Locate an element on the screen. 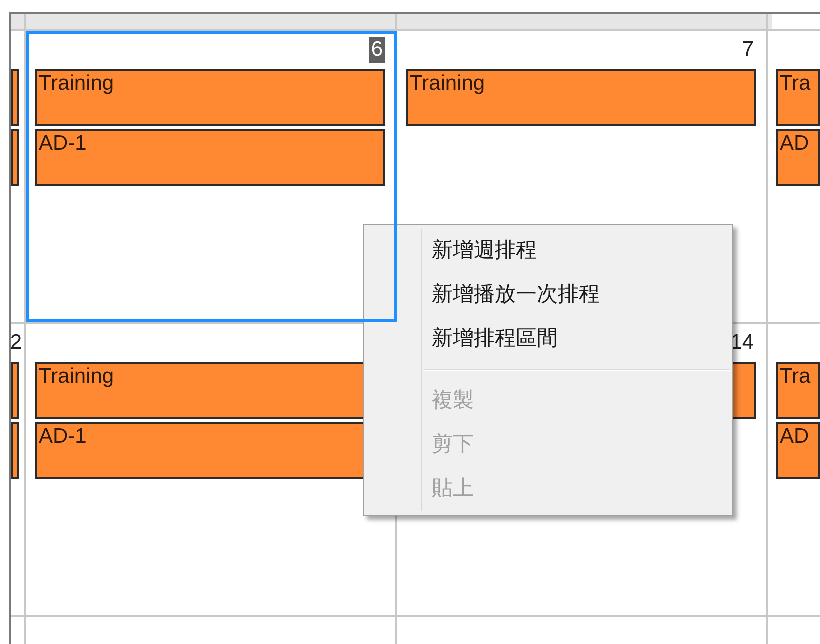  day-cell is located at coordinates (18, 176).